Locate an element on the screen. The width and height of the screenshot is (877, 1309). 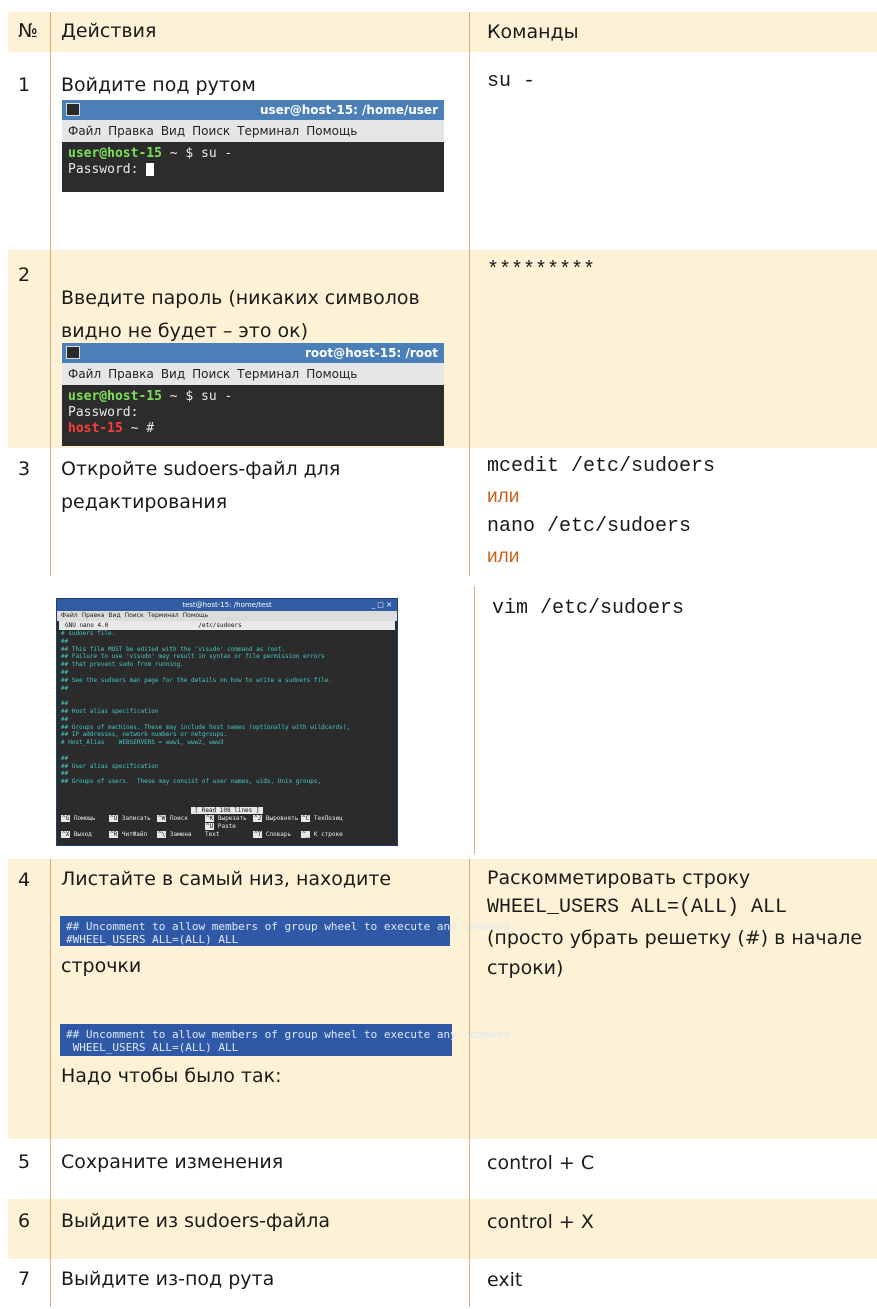
cursor-icon is located at coordinates (150, 169).